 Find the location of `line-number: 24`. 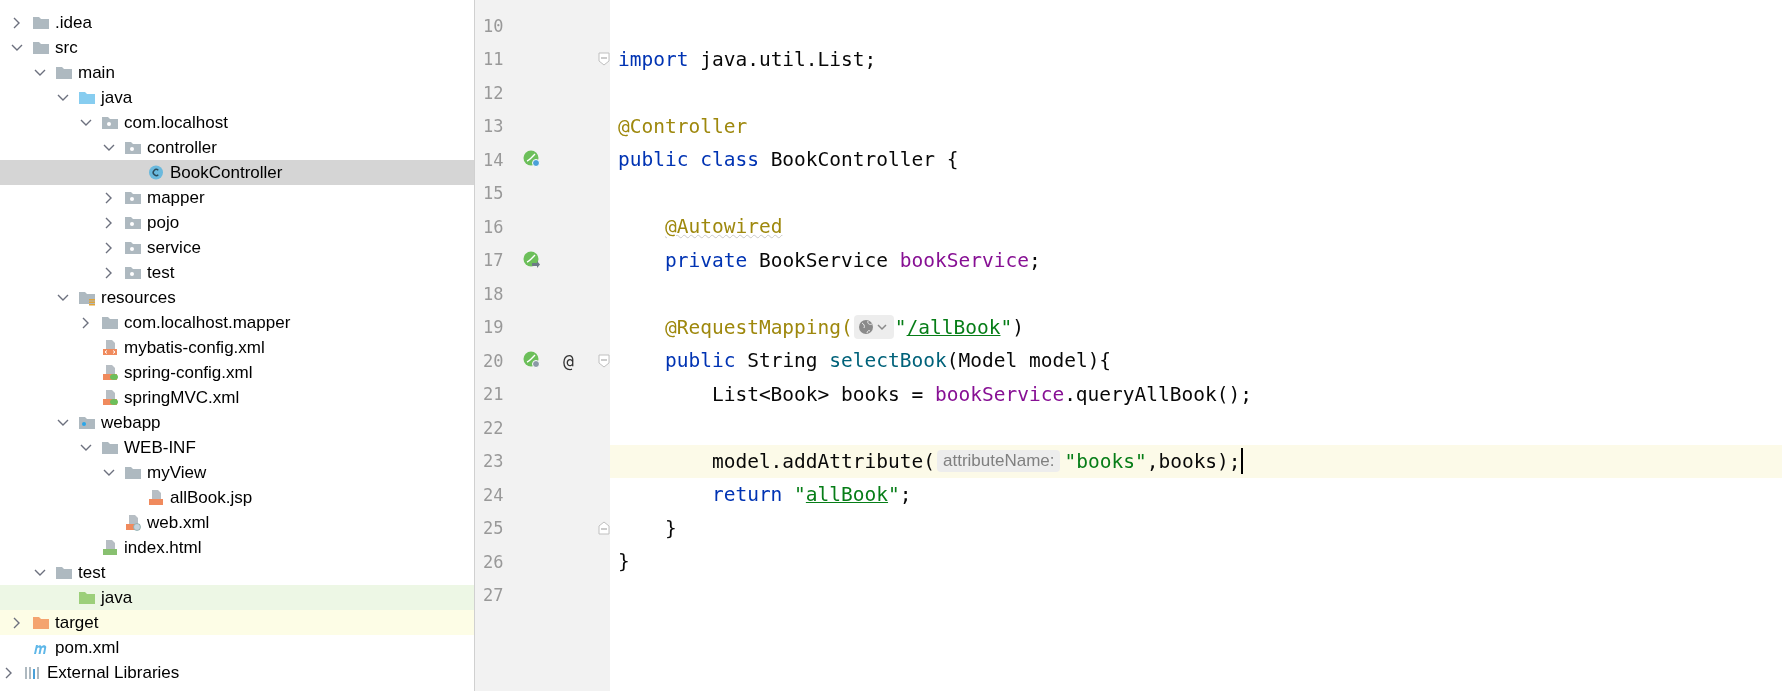

line-number: 24 is located at coordinates (493, 494).